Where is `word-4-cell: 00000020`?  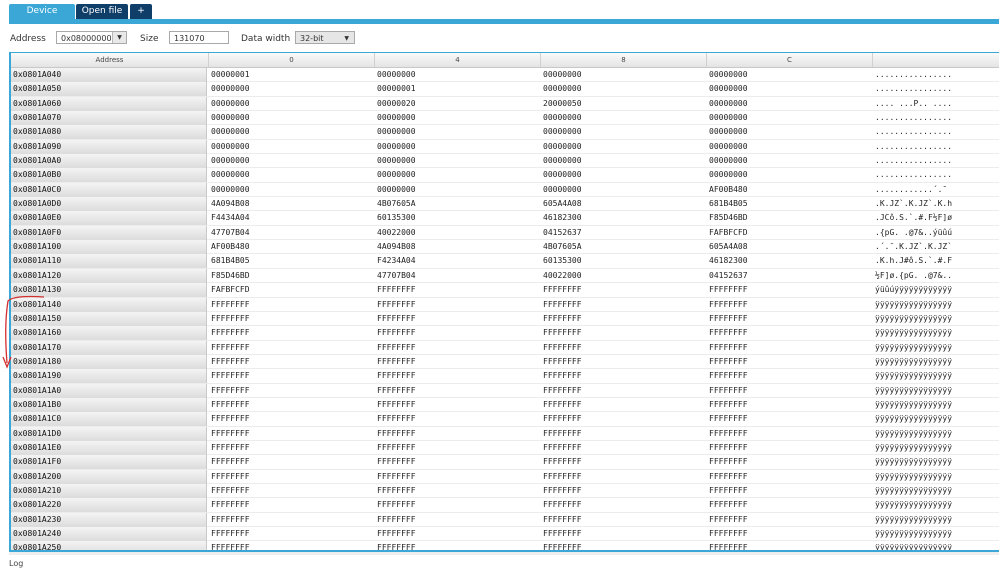
word-4-cell: 00000020 is located at coordinates (396, 104).